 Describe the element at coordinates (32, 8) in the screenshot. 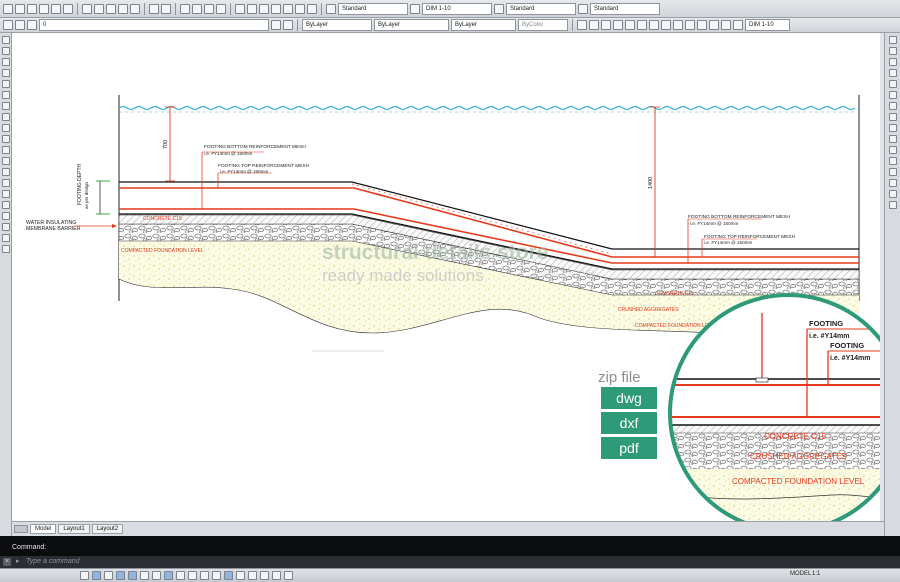

I see `save-icon` at that location.